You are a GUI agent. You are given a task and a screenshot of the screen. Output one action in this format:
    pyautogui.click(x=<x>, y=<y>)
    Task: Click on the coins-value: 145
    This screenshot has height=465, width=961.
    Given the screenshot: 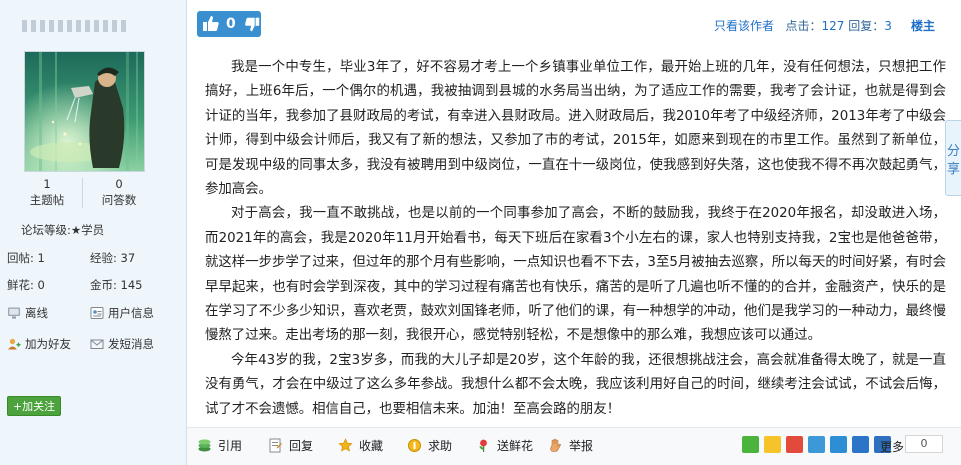 What is the action you would take?
    pyautogui.click(x=131, y=285)
    